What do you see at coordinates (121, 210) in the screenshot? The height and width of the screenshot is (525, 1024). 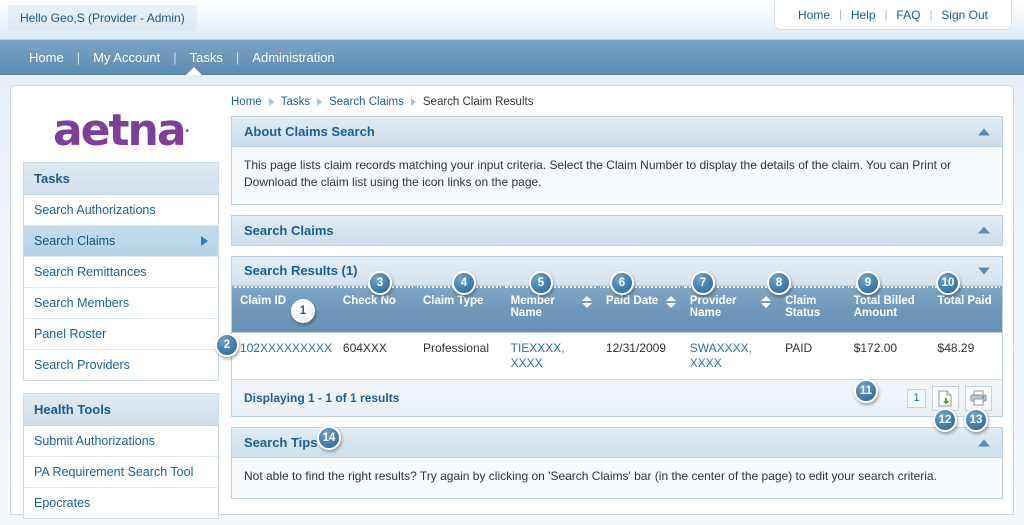 I see `sidebar-item-search-authorizations: Search Authorizations` at bounding box center [121, 210].